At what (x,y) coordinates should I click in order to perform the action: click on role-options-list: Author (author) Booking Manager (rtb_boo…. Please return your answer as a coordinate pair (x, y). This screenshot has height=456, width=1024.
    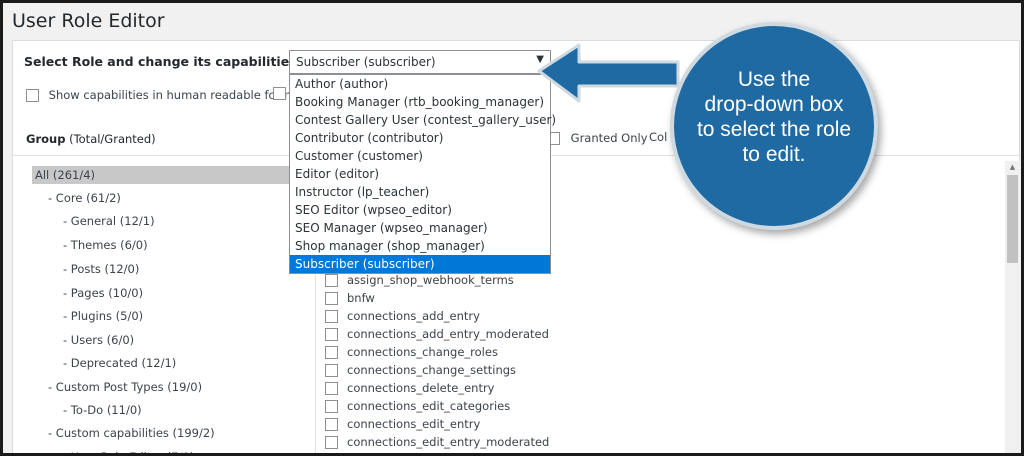
    Looking at the image, I should click on (422, 174).